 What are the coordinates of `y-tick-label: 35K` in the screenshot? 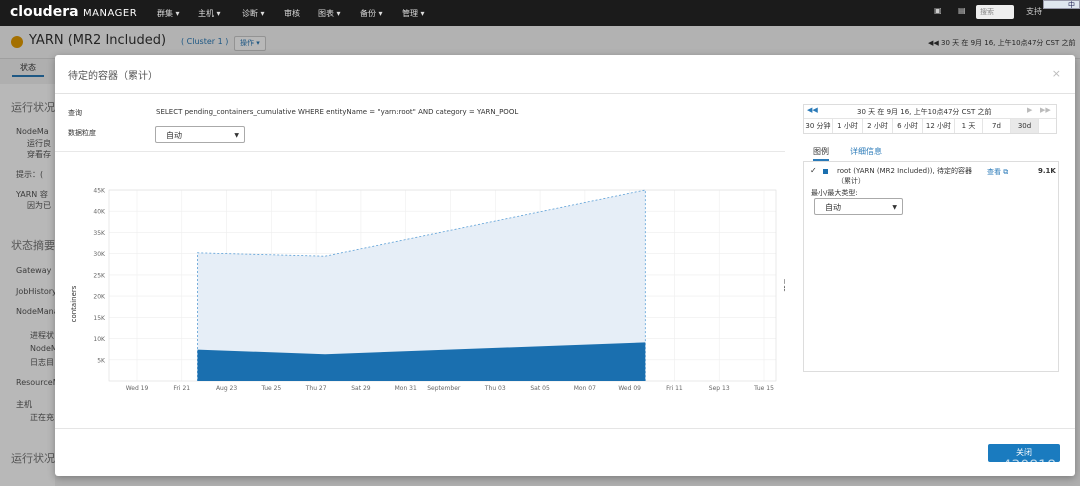 It's located at (99, 233).